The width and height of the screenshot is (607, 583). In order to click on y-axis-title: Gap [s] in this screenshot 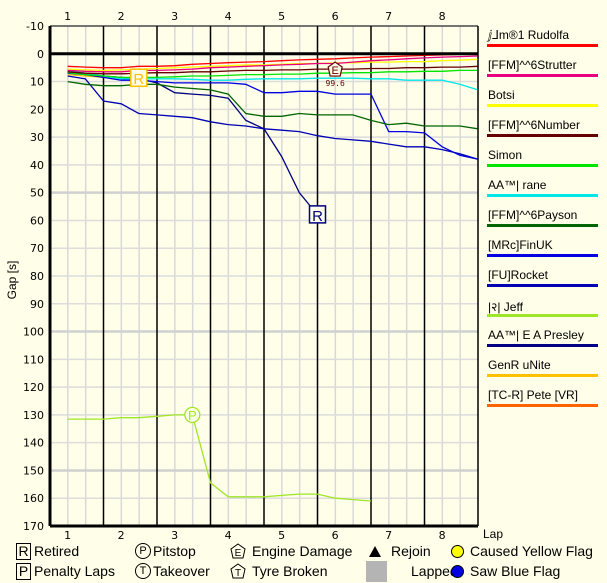, I will do `click(12, 280)`.